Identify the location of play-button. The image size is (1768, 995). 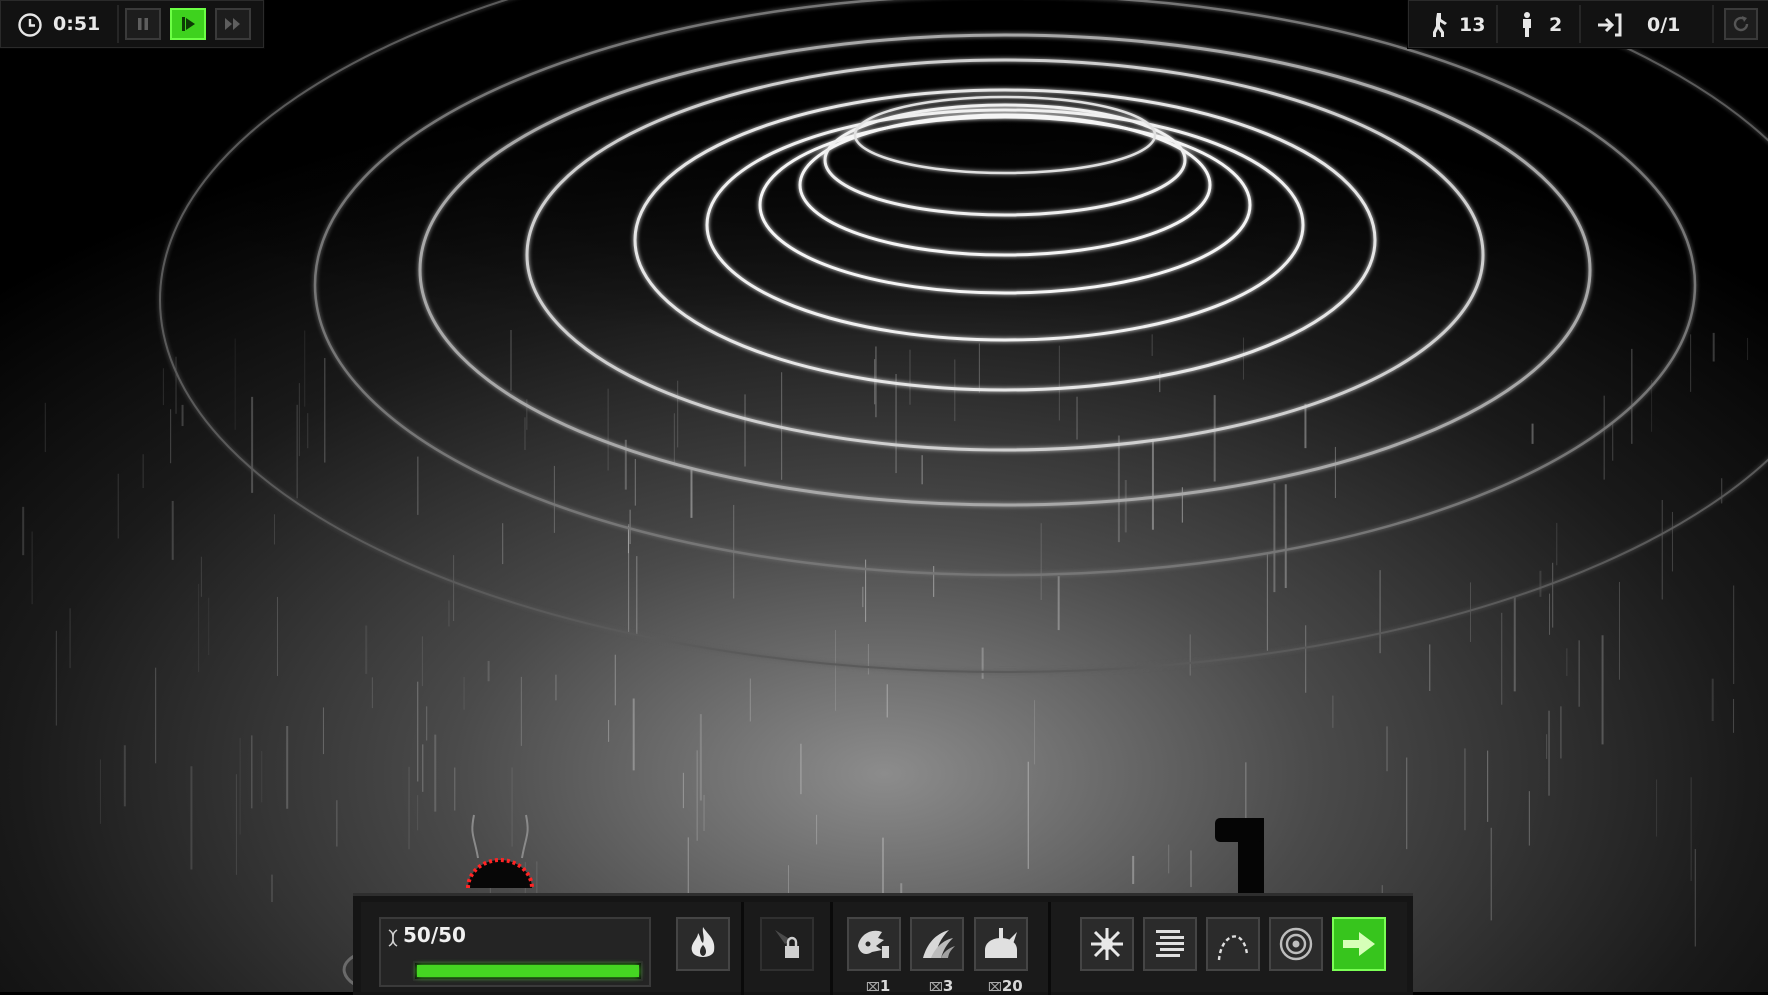
(188, 24).